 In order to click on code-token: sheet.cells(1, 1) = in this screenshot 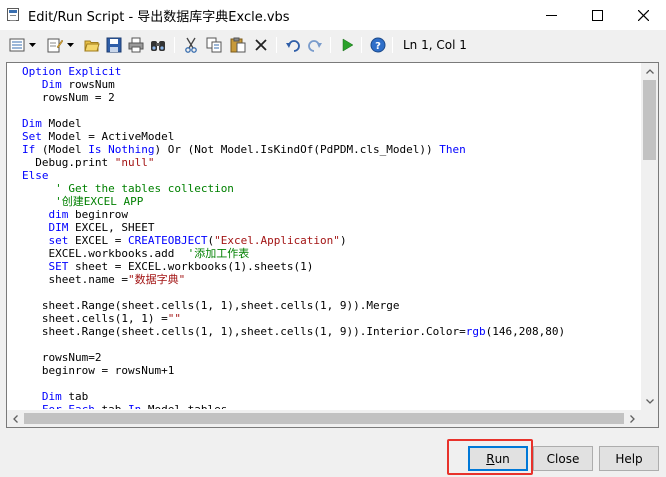, I will do `click(95, 318)`.